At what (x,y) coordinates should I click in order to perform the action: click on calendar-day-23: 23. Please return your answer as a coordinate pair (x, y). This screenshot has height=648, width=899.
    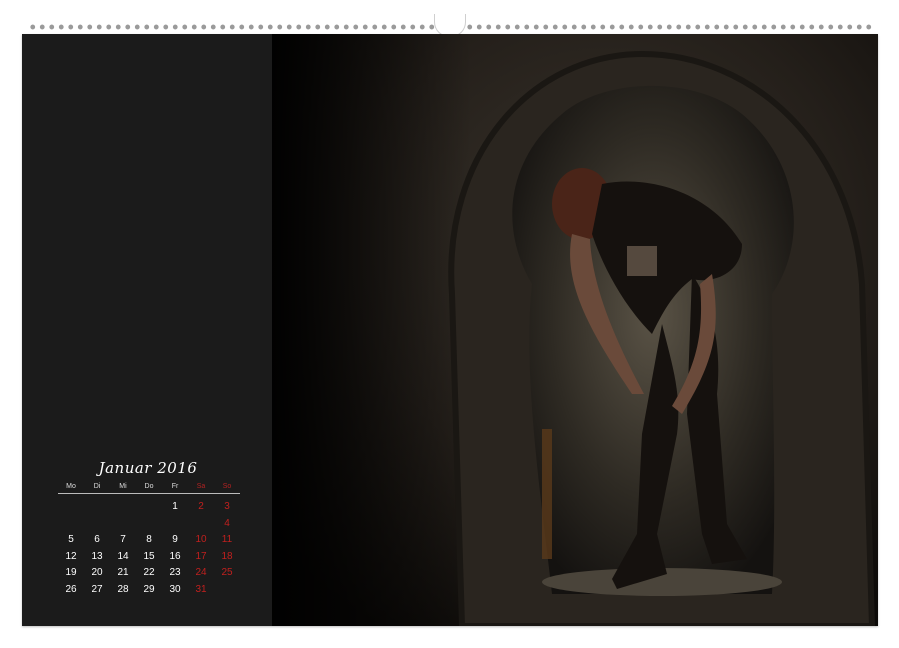
    Looking at the image, I should click on (175, 573).